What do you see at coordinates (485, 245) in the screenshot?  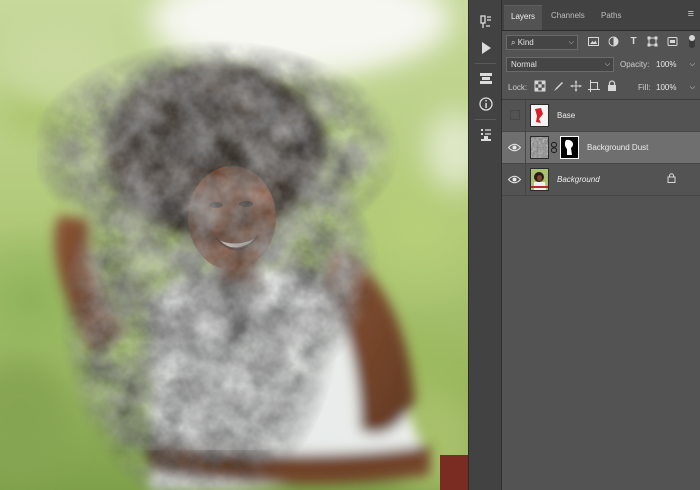 I see `panel-dock-strip` at bounding box center [485, 245].